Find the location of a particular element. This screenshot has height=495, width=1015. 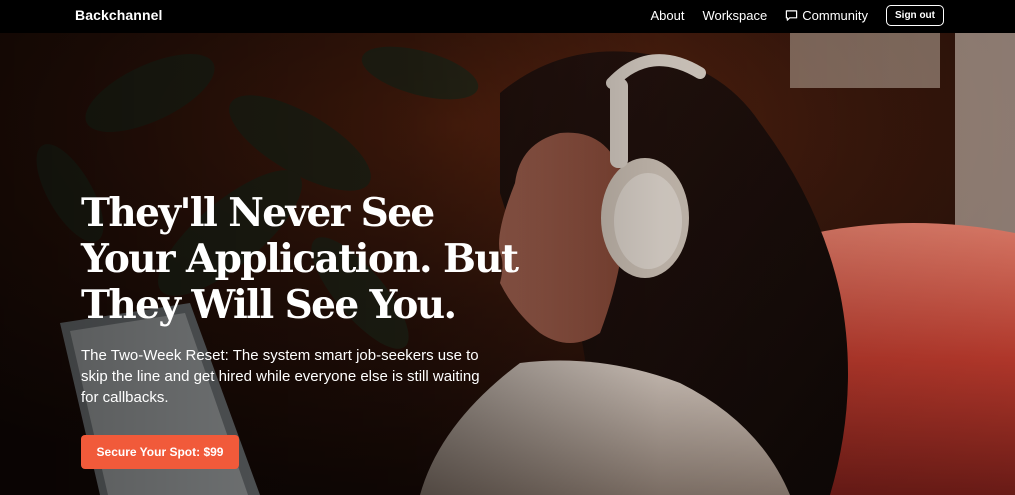

nav-community-label: Community is located at coordinates (835, 15).